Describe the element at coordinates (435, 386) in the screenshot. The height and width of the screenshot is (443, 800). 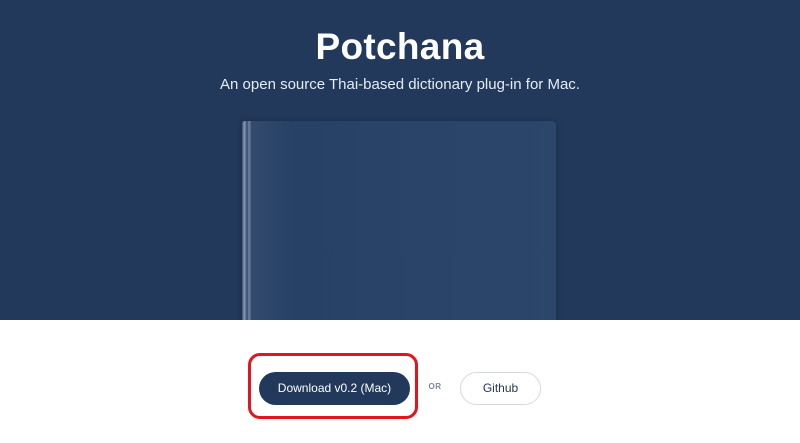
I see `or-separator: OR` at that location.